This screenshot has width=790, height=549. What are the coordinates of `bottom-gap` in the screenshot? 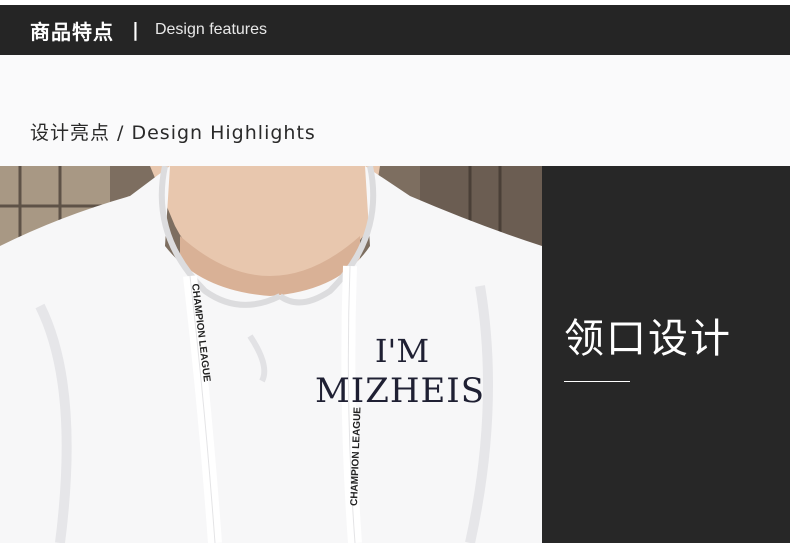 It's located at (395, 546).